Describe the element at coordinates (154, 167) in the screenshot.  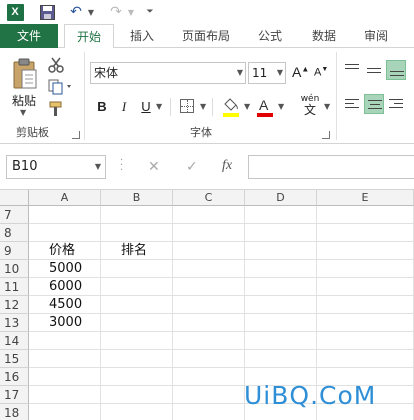
I see `cancel-icon: ✕` at that location.